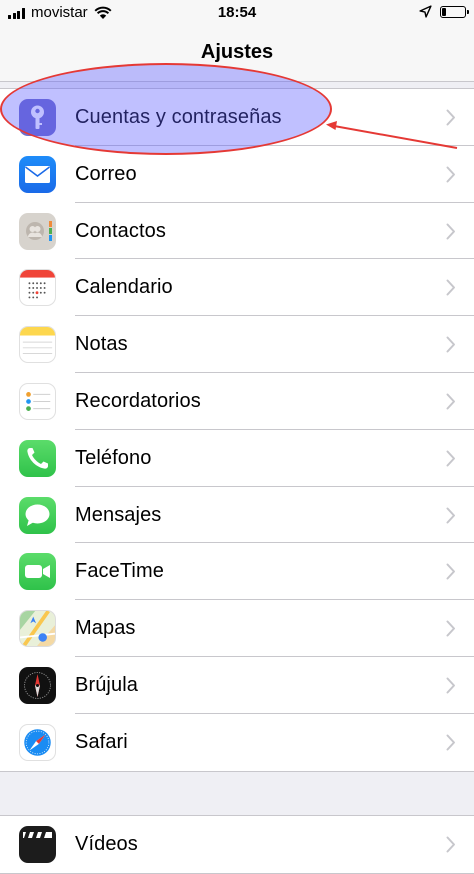 The width and height of the screenshot is (474, 874). I want to click on settings-row-label: Teléfono, so click(113, 457).